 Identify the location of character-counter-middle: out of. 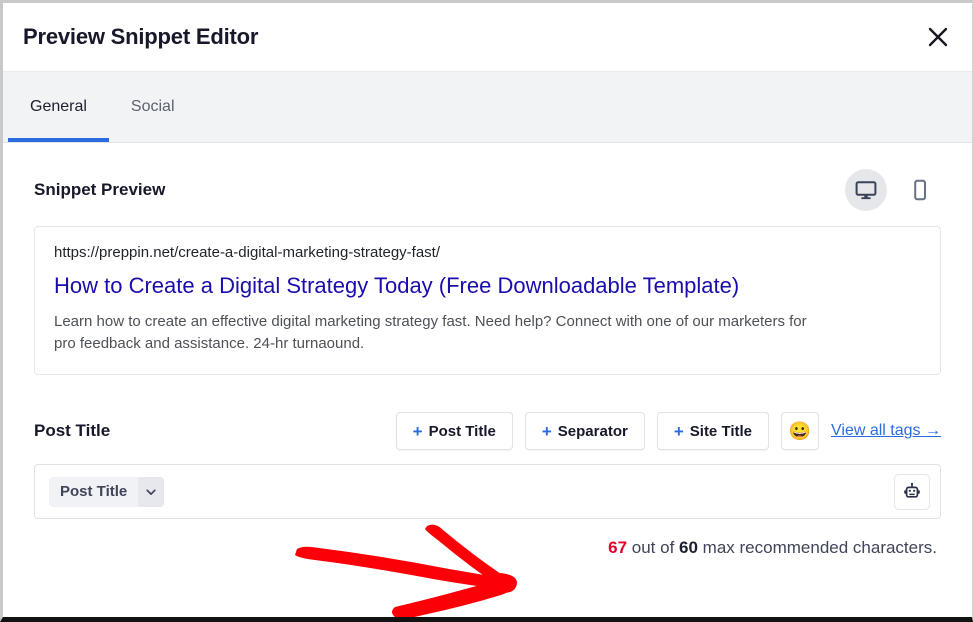
(653, 548).